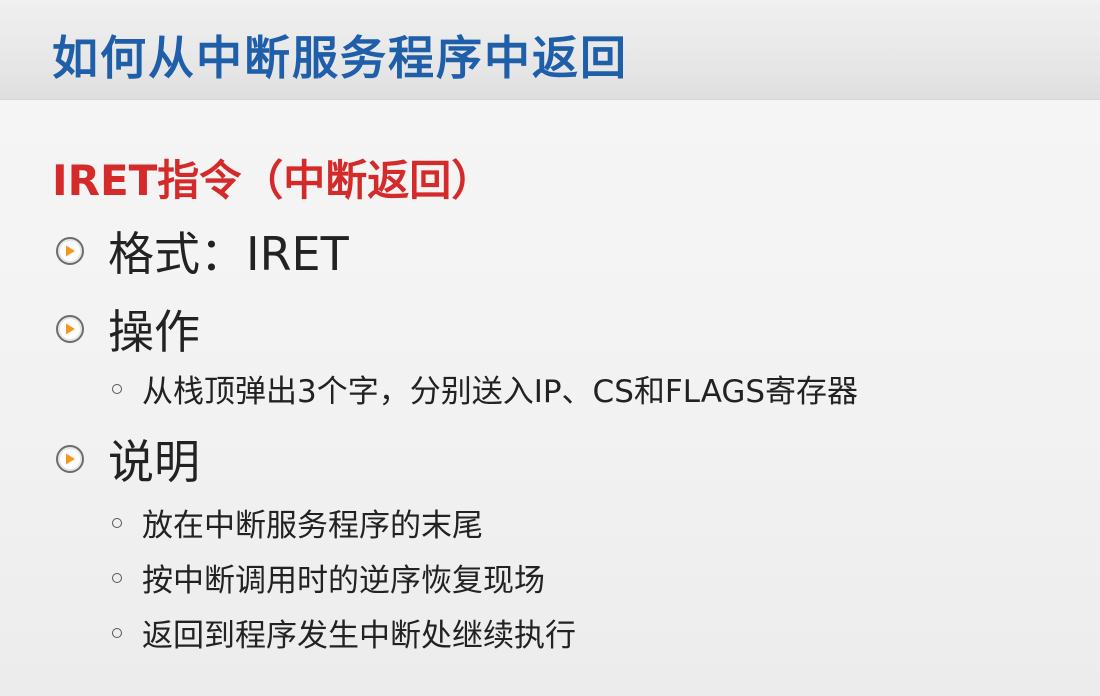 Image resolution: width=1100 pixels, height=696 pixels. Describe the element at coordinates (340, 58) in the screenshot. I see `slide-title: 如何从中断服务程序中返回` at that location.